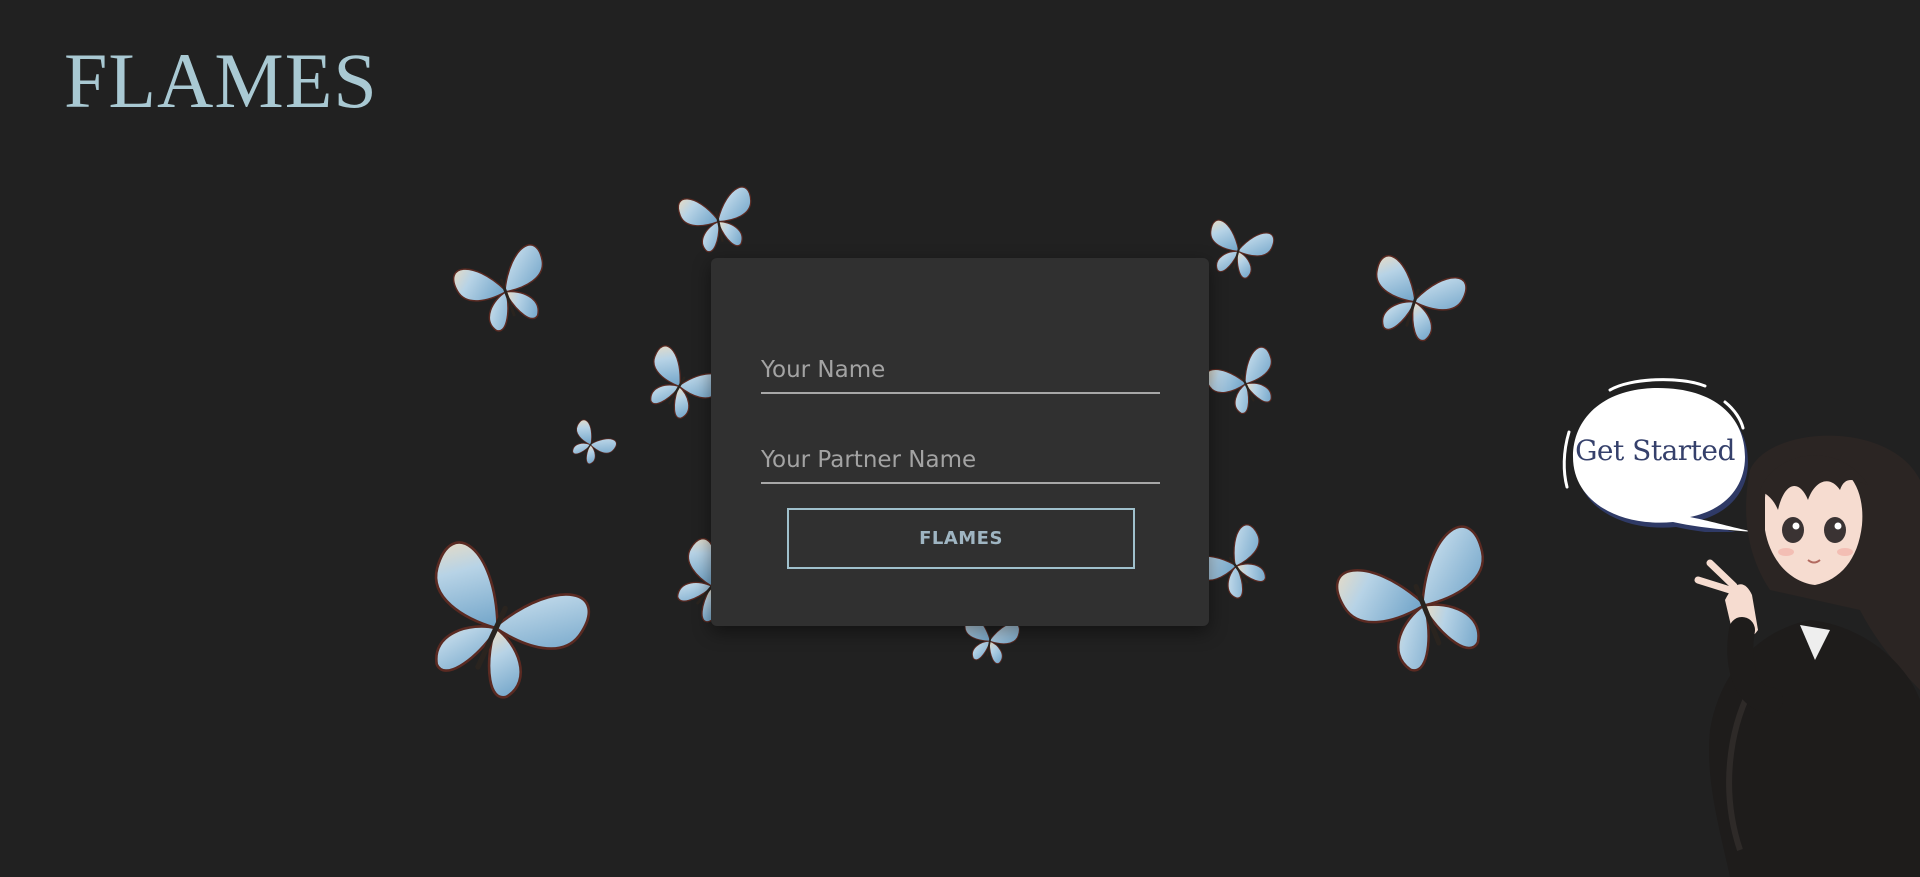 The width and height of the screenshot is (1920, 877). I want to click on mascot-girl-image, so click(1805, 653).